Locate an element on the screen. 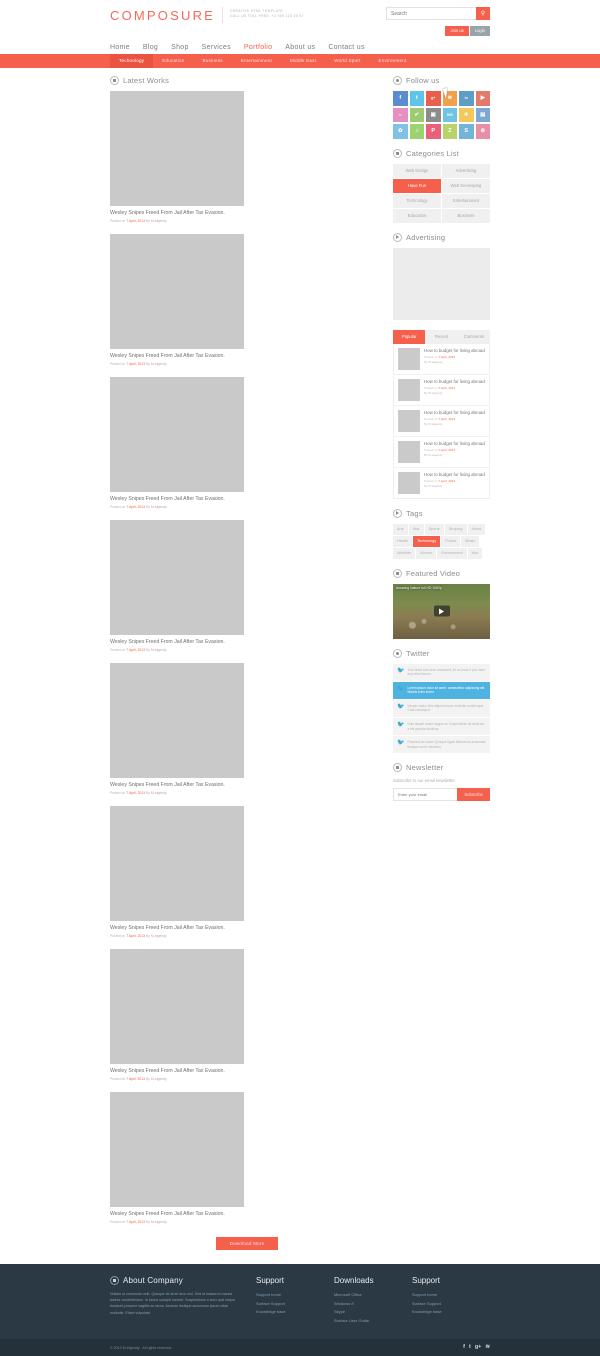 Image resolution: width=600 pixels, height=1356 pixels. subnav-item-business: Business is located at coordinates (212, 61).